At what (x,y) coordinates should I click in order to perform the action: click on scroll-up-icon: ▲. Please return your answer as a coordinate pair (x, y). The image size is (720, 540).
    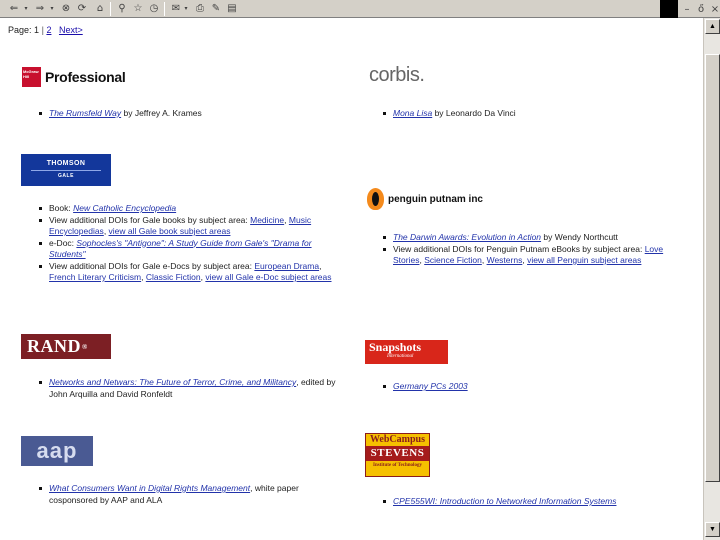
    Looking at the image, I should click on (712, 26).